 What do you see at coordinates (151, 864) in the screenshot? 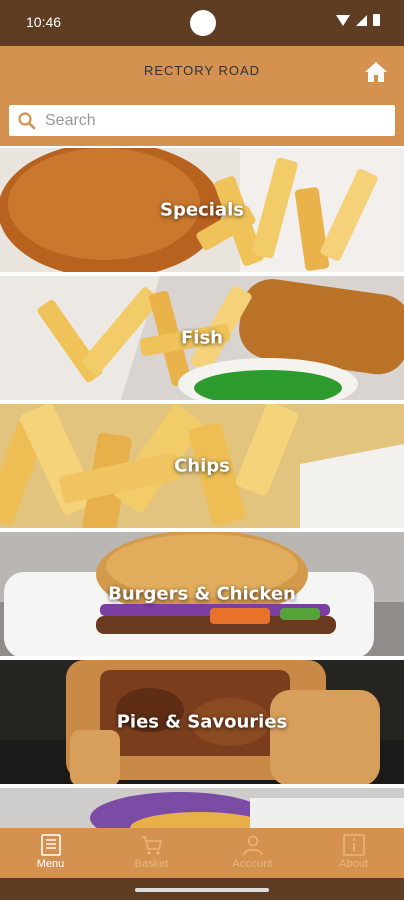
I see `tab-label: Basket` at bounding box center [151, 864].